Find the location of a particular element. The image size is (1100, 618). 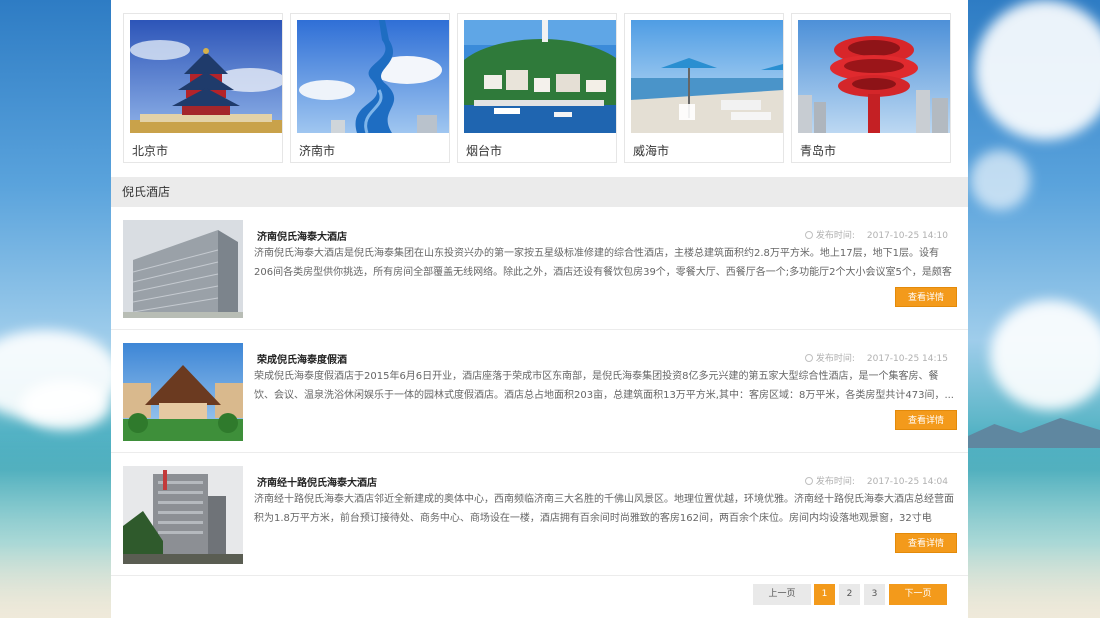

publish-meta: 发布时间: 2017-10-25 14:04 is located at coordinates (876, 480).